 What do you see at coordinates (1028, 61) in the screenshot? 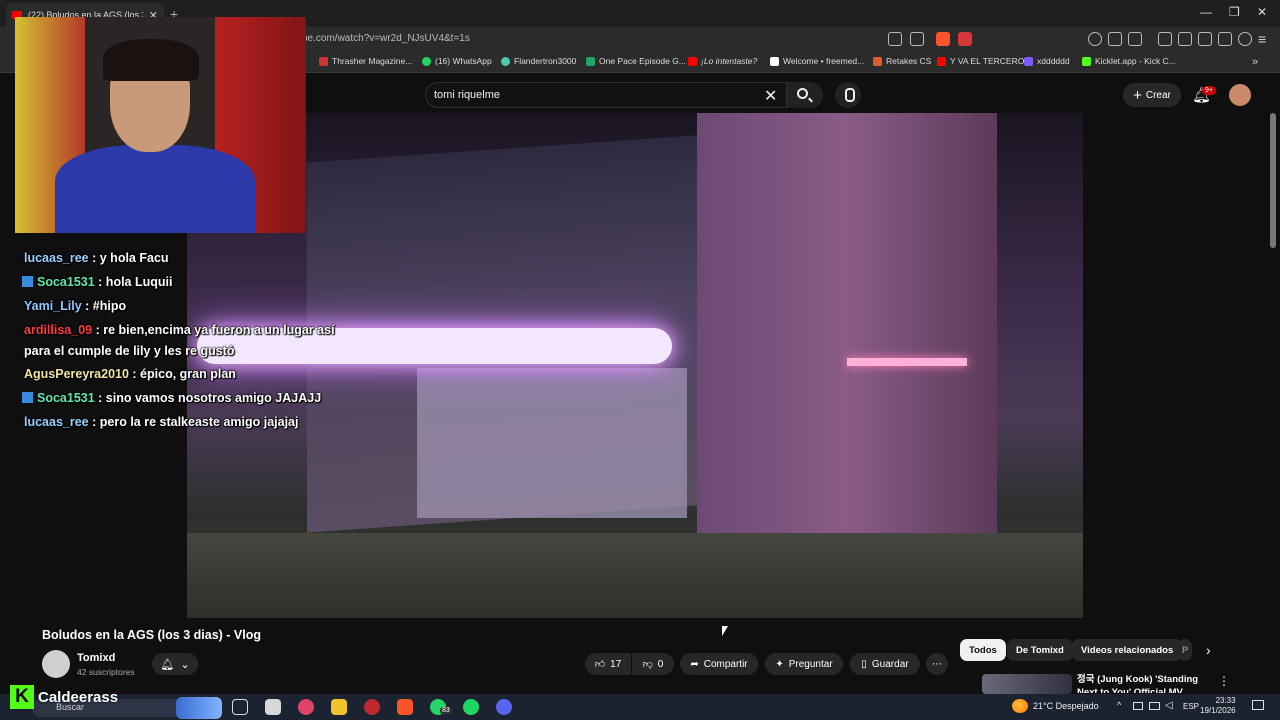
I see `bookmark-icon` at bounding box center [1028, 61].